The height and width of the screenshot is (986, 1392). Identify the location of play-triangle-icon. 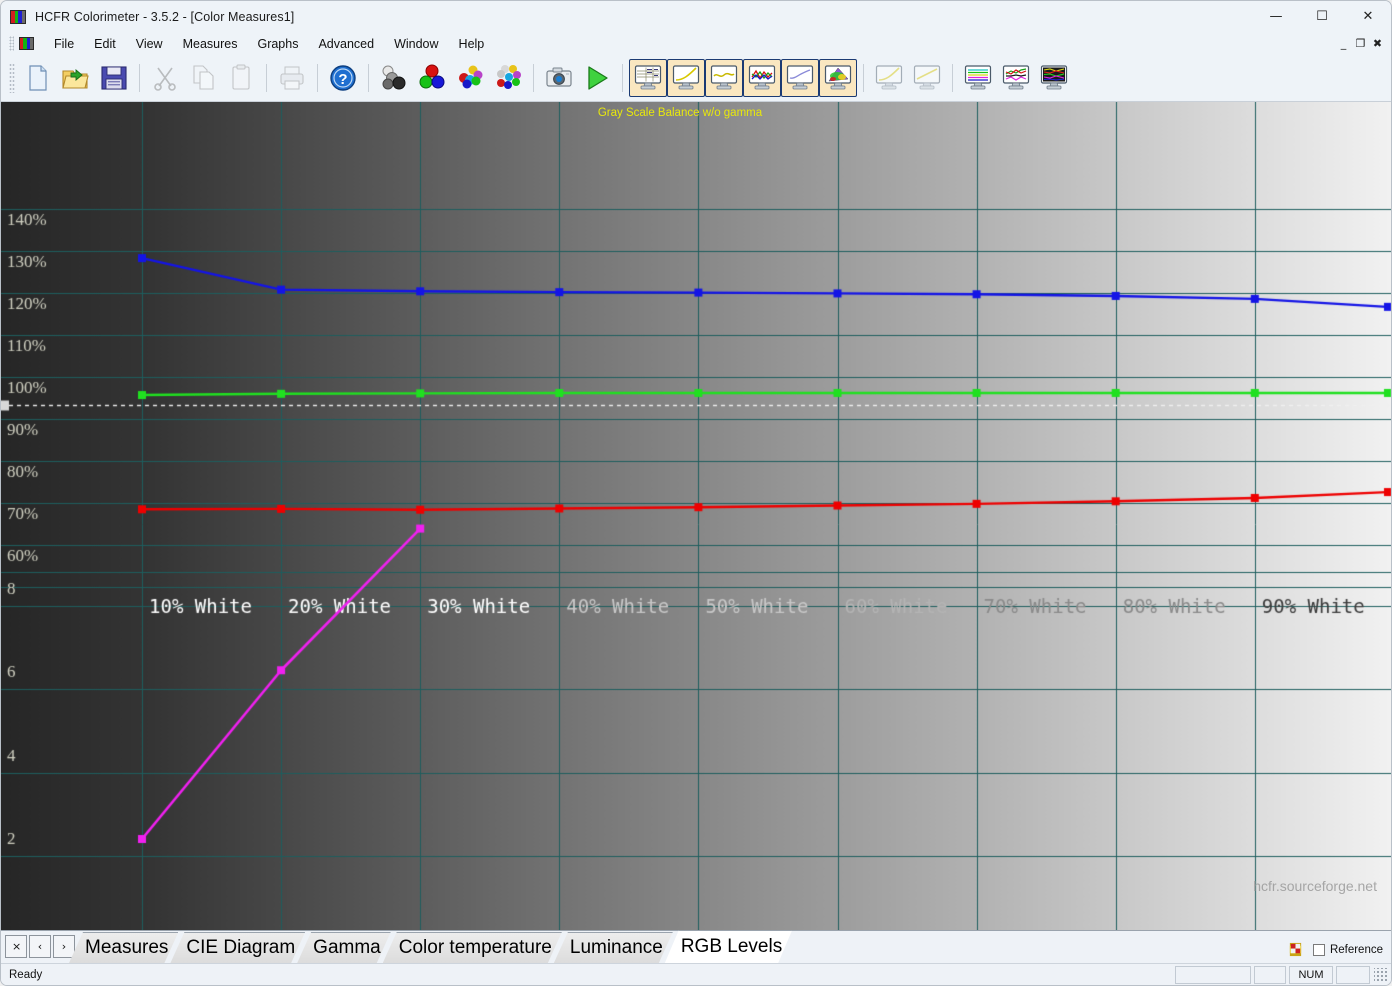
(598, 78).